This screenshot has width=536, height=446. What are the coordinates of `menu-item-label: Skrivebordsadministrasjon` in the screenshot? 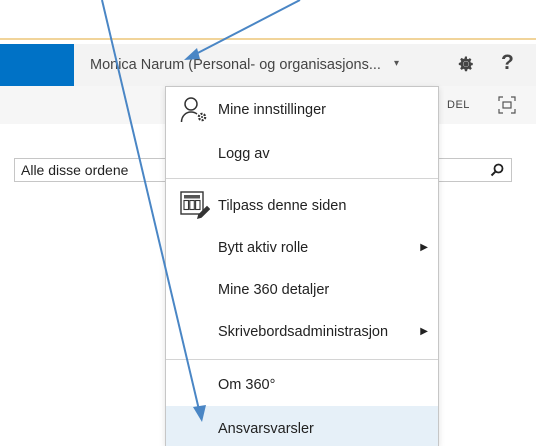 It's located at (303, 332).